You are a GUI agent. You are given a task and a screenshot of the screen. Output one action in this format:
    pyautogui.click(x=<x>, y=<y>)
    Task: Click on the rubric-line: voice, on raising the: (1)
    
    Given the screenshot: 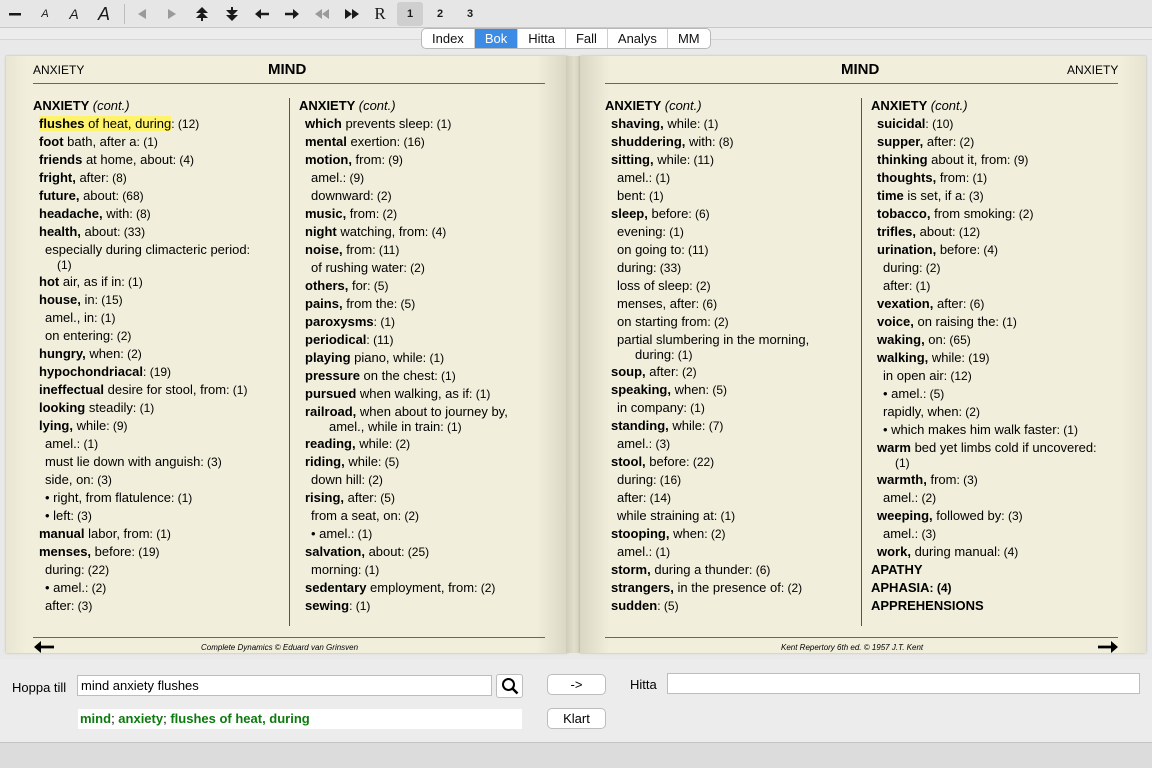 What is the action you would take?
    pyautogui.click(x=983, y=322)
    